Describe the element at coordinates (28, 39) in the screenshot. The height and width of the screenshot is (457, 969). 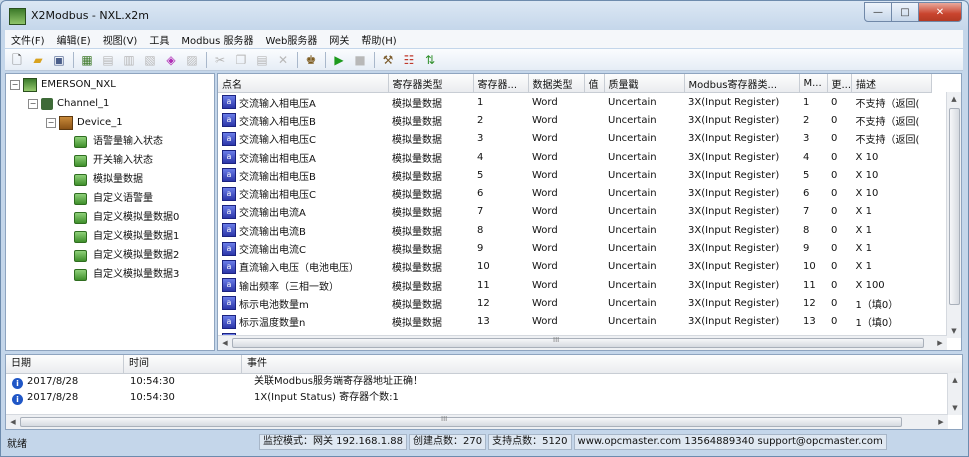
I see `menu-file: 文件(F)` at that location.